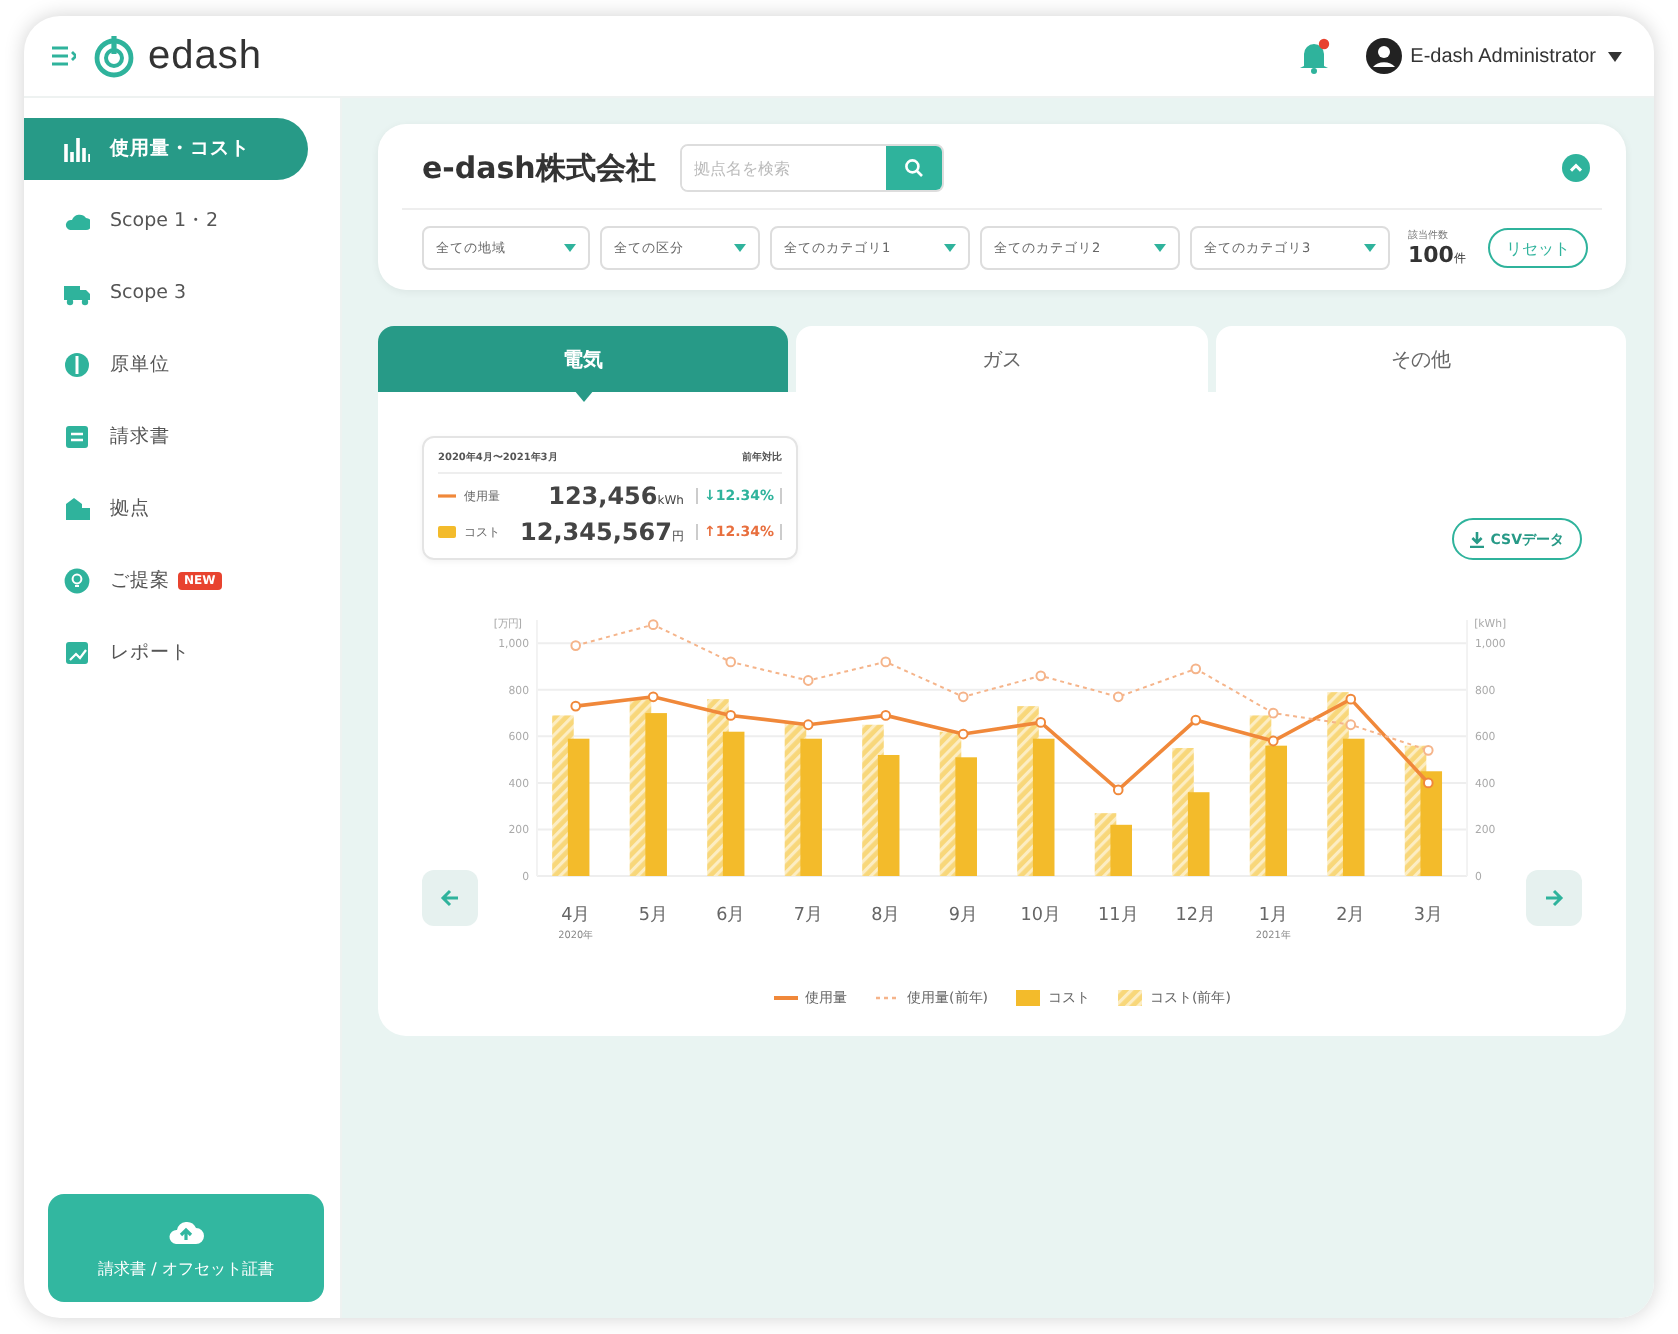 This screenshot has width=1678, height=1334. Describe the element at coordinates (77, 293) in the screenshot. I see `truck-icon` at that location.